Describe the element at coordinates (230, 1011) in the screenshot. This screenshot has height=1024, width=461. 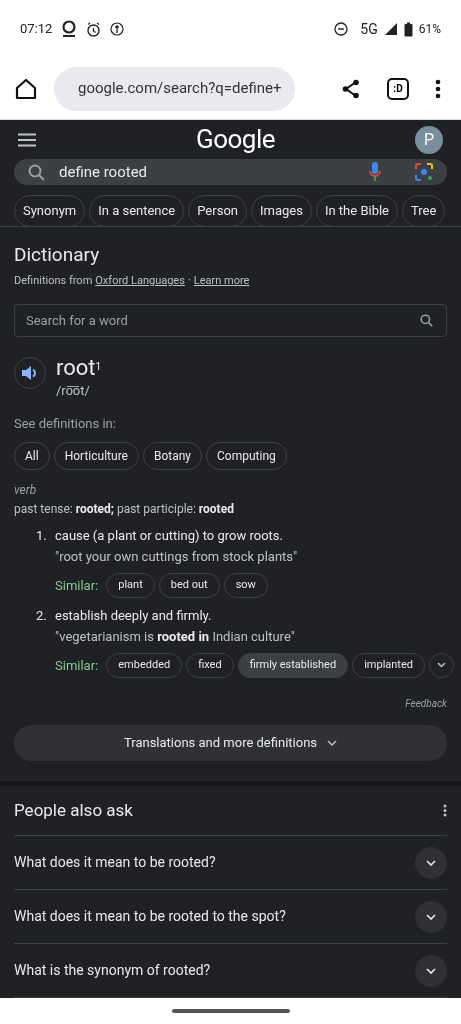
I see `gesture-handle` at that location.